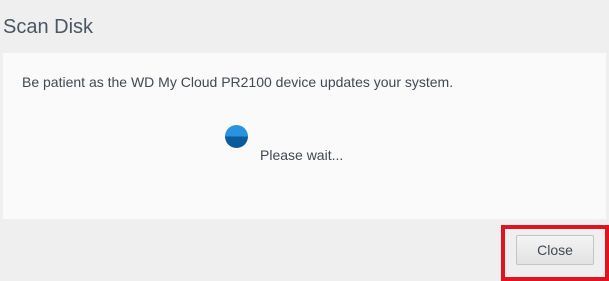 This screenshot has width=609, height=281. What do you see at coordinates (555, 250) in the screenshot?
I see `close-button: Close` at bounding box center [555, 250].